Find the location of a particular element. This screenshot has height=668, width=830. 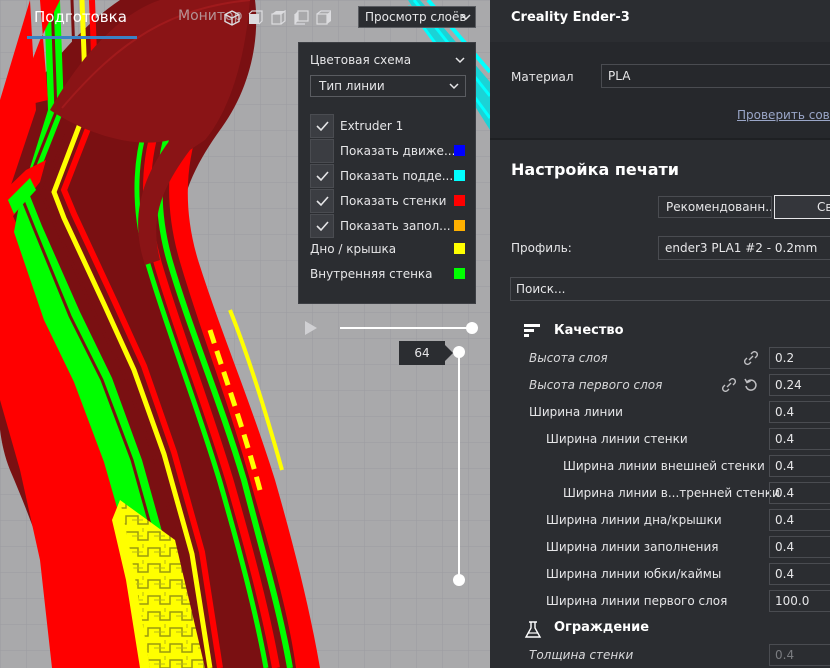

walls-icon is located at coordinates (533, 629).